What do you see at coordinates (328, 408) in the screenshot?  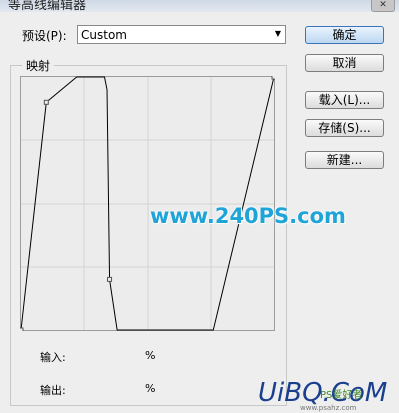 I see `url-watermark: www.psahz.com` at bounding box center [328, 408].